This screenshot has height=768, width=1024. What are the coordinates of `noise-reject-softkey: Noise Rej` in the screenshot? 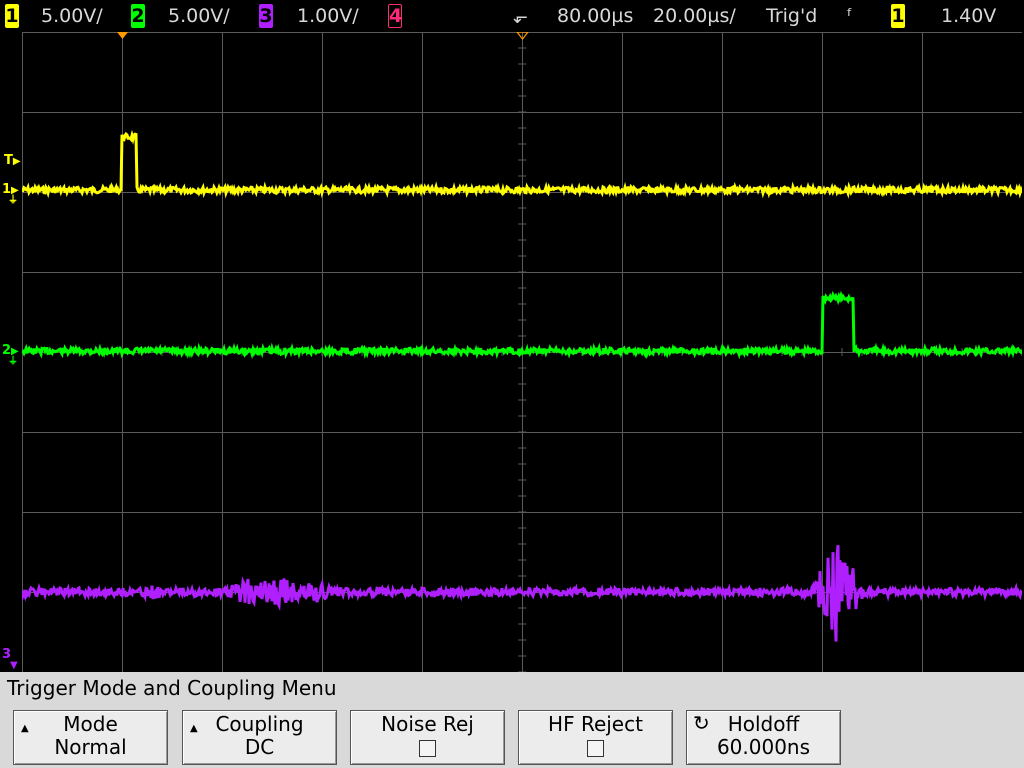 It's located at (427, 737).